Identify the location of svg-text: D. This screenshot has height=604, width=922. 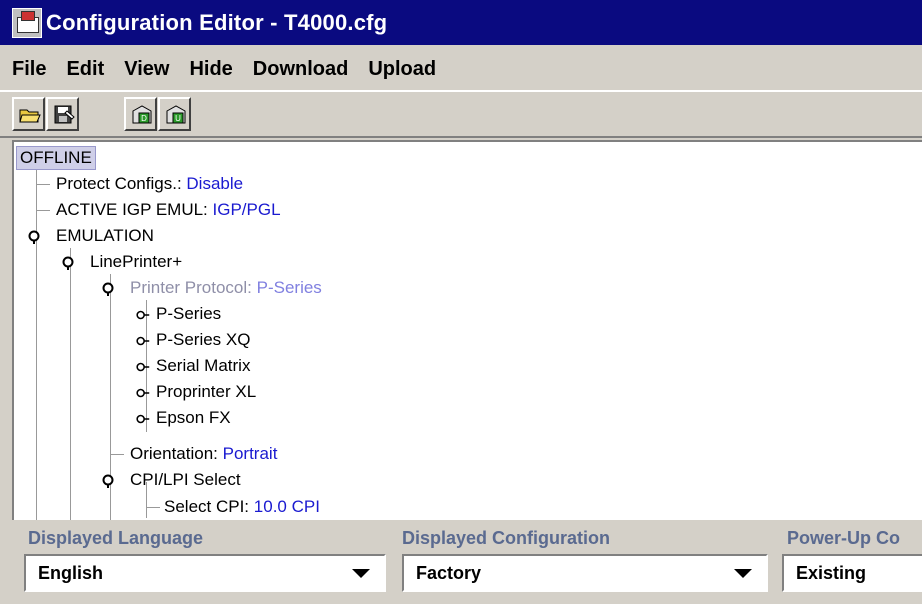
(144, 118).